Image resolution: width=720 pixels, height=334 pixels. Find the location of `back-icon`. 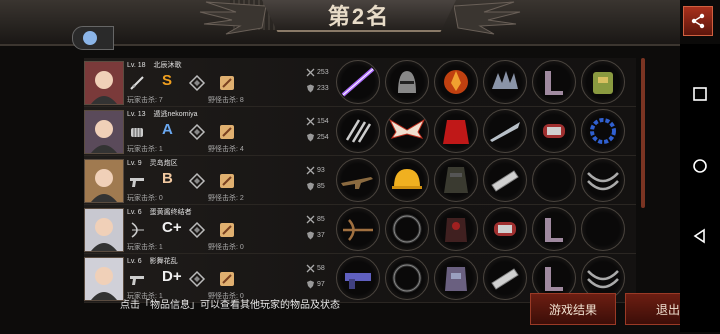

back-icon is located at coordinates (700, 236).